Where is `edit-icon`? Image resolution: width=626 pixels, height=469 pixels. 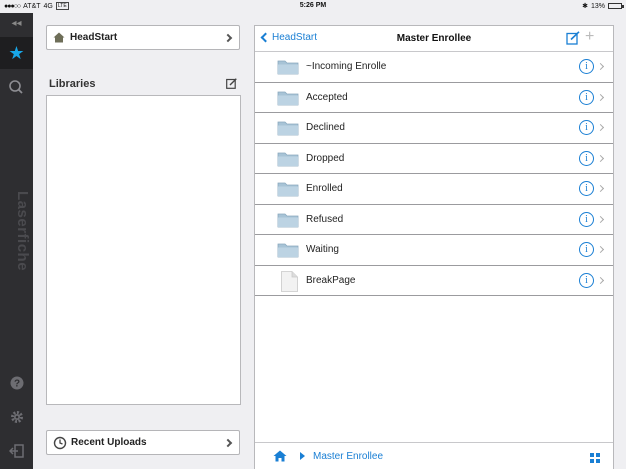 edit-icon is located at coordinates (573, 38).